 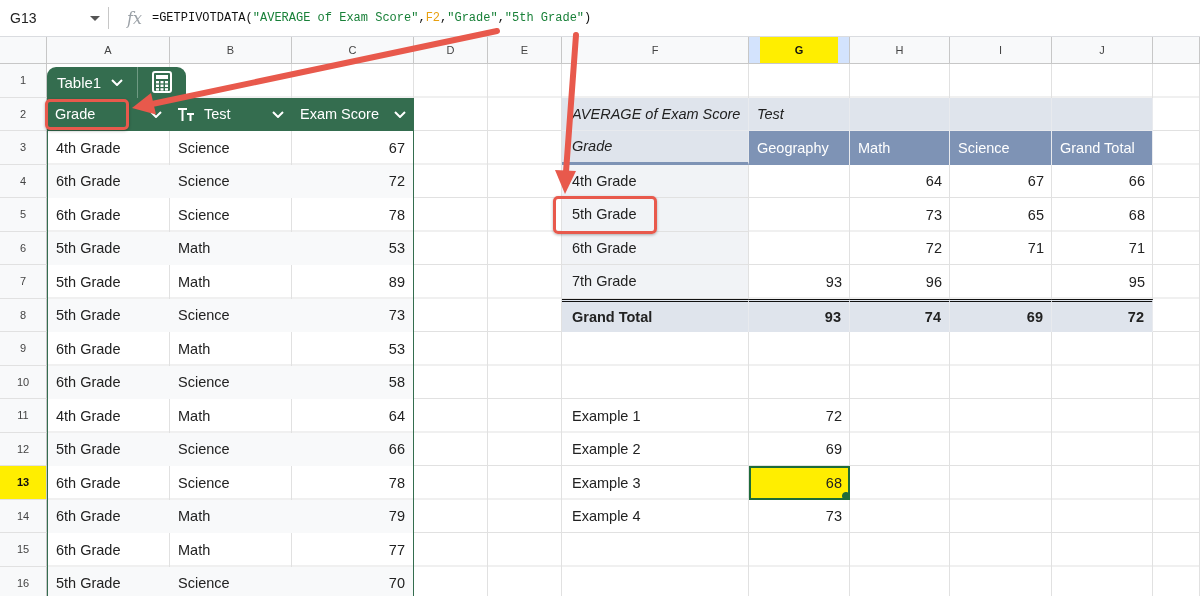 I want to click on formula-field: =GETPIVOTDATA("AVERAGE of Exam Score",F2,"Grade","5th Grade"), so click(x=371, y=18).